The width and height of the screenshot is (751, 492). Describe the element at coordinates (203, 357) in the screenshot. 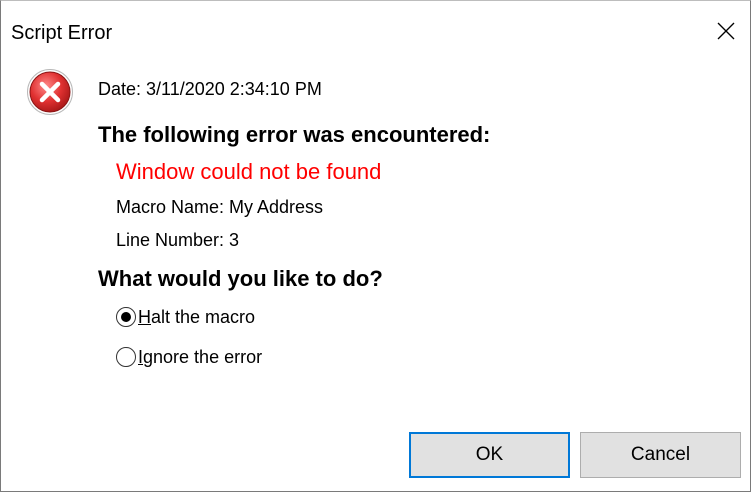

I see `ignore-label-rest: gnore the error` at that location.